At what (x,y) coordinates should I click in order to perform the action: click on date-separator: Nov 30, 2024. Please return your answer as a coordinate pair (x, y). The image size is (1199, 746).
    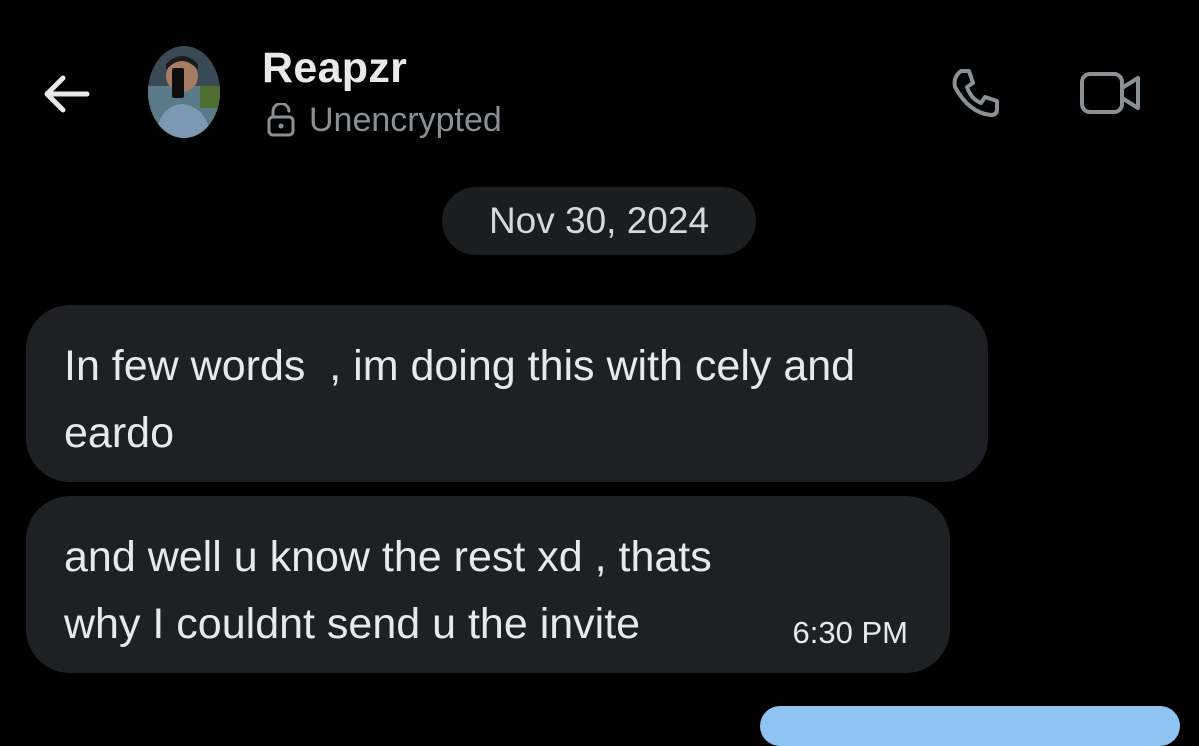
    Looking at the image, I should click on (599, 221).